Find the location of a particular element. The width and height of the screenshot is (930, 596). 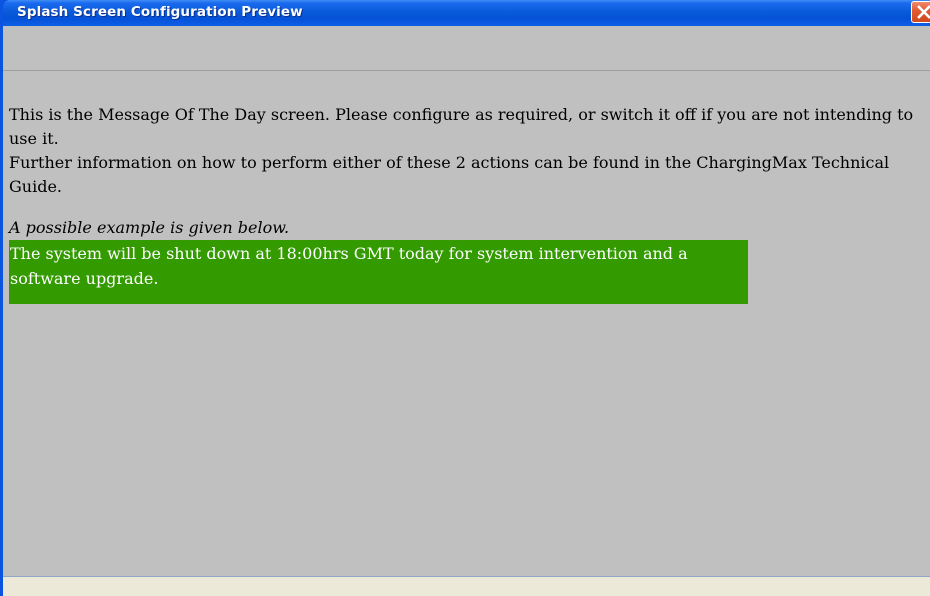

window-title: Splash Screen Configuration Preview is located at coordinates (160, 12).